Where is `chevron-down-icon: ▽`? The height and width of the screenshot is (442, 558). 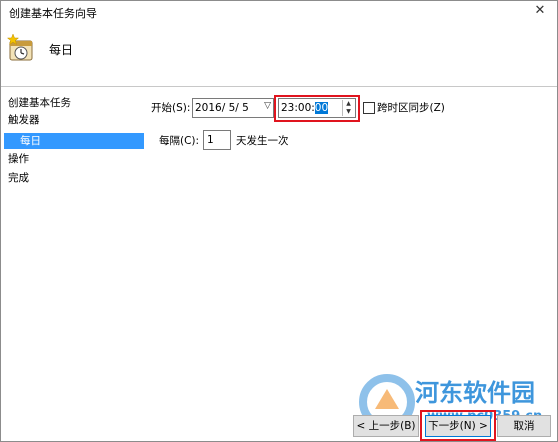
chevron-down-icon: ▽ is located at coordinates (267, 106).